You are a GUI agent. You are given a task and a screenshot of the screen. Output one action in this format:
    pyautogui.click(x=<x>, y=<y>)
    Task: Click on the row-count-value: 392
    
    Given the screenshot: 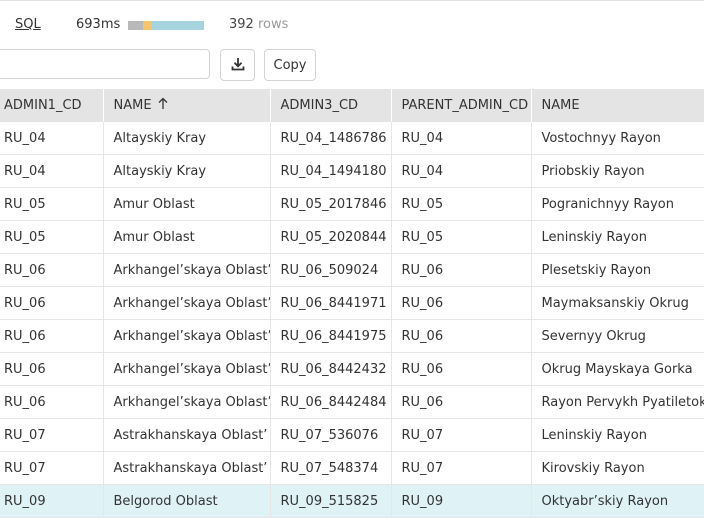 What is the action you would take?
    pyautogui.click(x=241, y=24)
    